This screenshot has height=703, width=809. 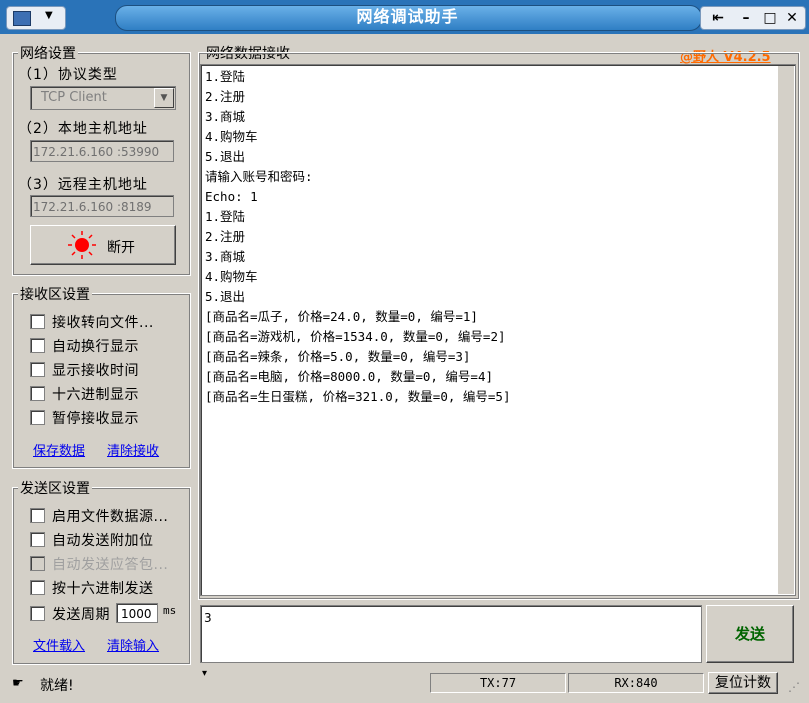 I want to click on send-input: 3, so click(x=451, y=634).